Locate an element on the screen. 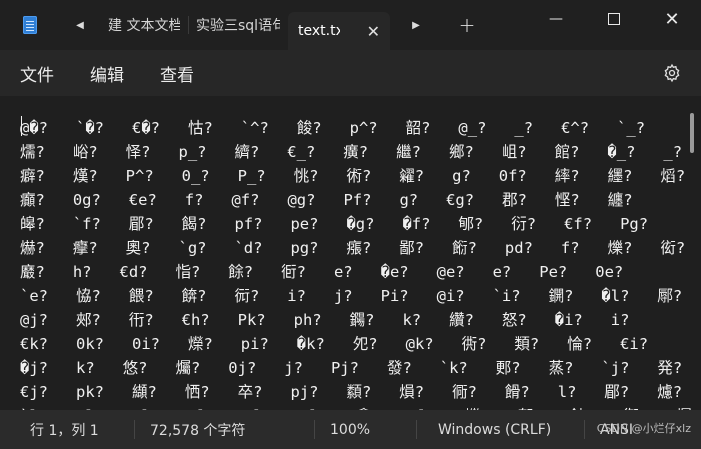 The width and height of the screenshot is (701, 449). line-ending: Windows (CRLF) is located at coordinates (500, 429).